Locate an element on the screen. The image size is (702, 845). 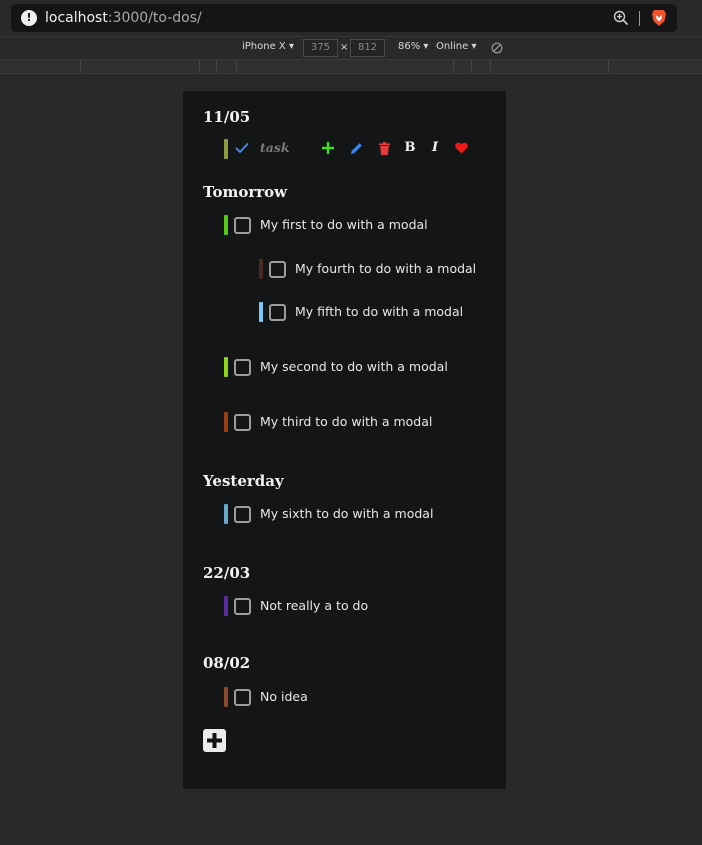
brave-lion-icon is located at coordinates (659, 18).